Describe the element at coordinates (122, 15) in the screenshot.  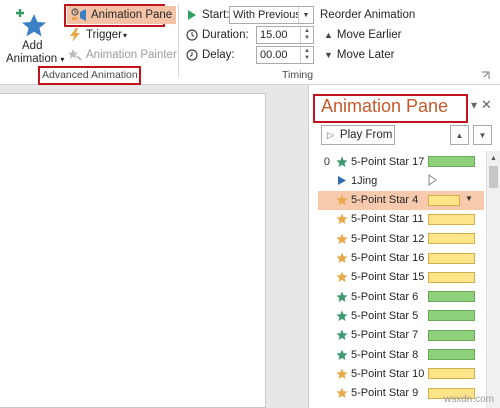
I see `animation-pane-button: Animation Pane` at that location.